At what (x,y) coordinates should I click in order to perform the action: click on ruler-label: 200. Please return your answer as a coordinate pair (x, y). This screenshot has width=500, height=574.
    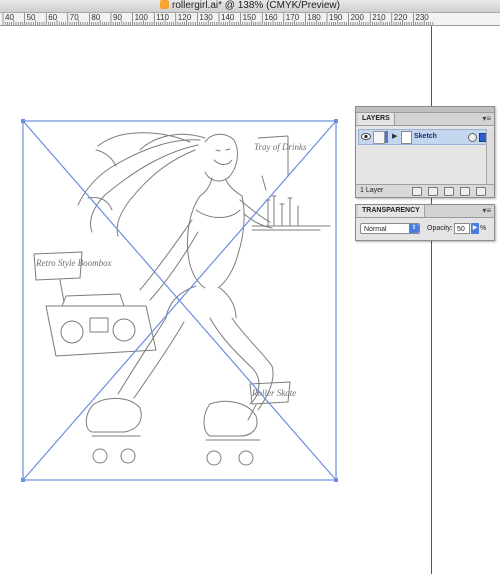
    Looking at the image, I should click on (357, 17).